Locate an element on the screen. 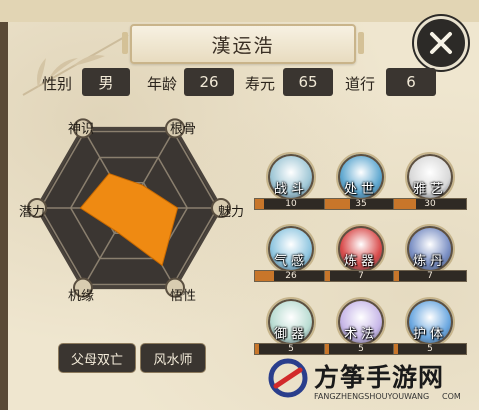 The height and width of the screenshot is (410, 479). skill-slot: 炼丹 7 is located at coordinates (430, 256).